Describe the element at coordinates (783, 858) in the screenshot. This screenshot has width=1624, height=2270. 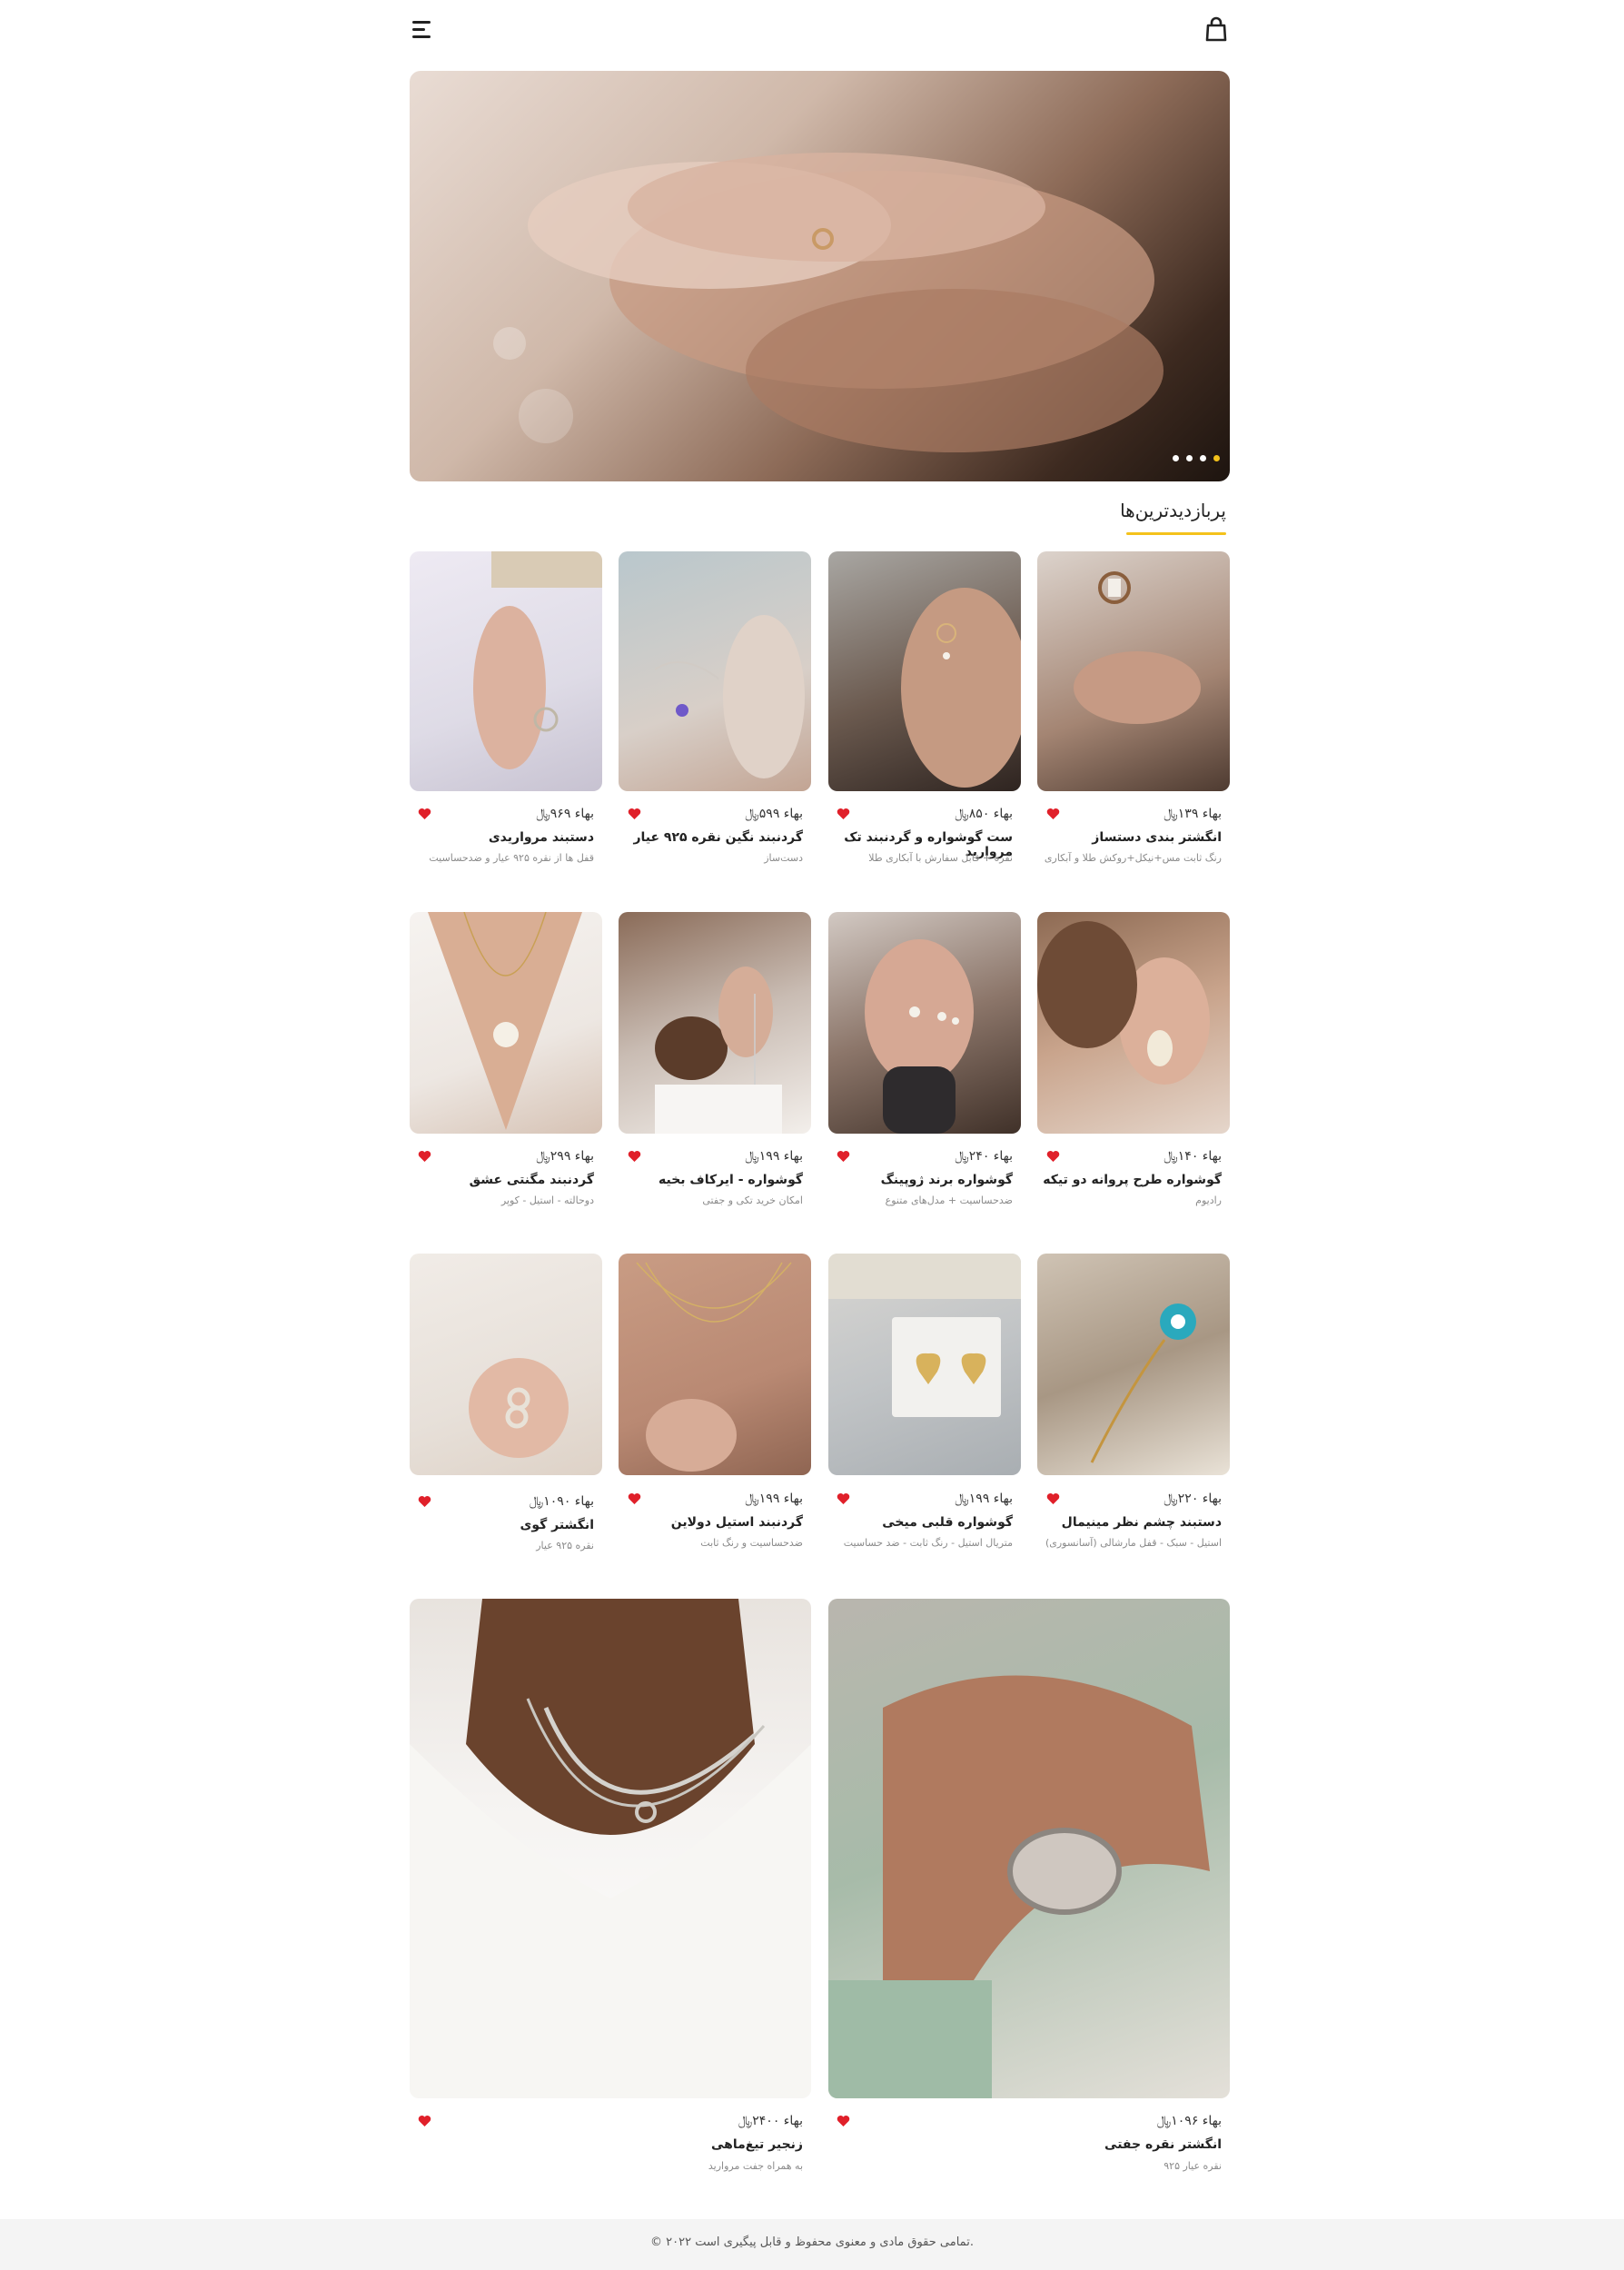
I see `product-description: دست‌ساز` at that location.